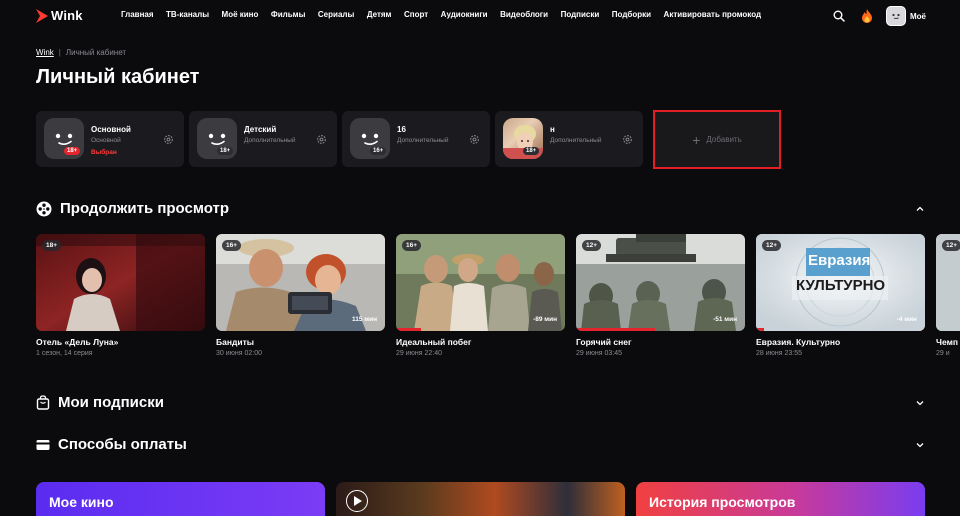 Image resolution: width=960 pixels, height=516 pixels. I want to click on item-subtitle: 28 июня 23:55, so click(779, 353).